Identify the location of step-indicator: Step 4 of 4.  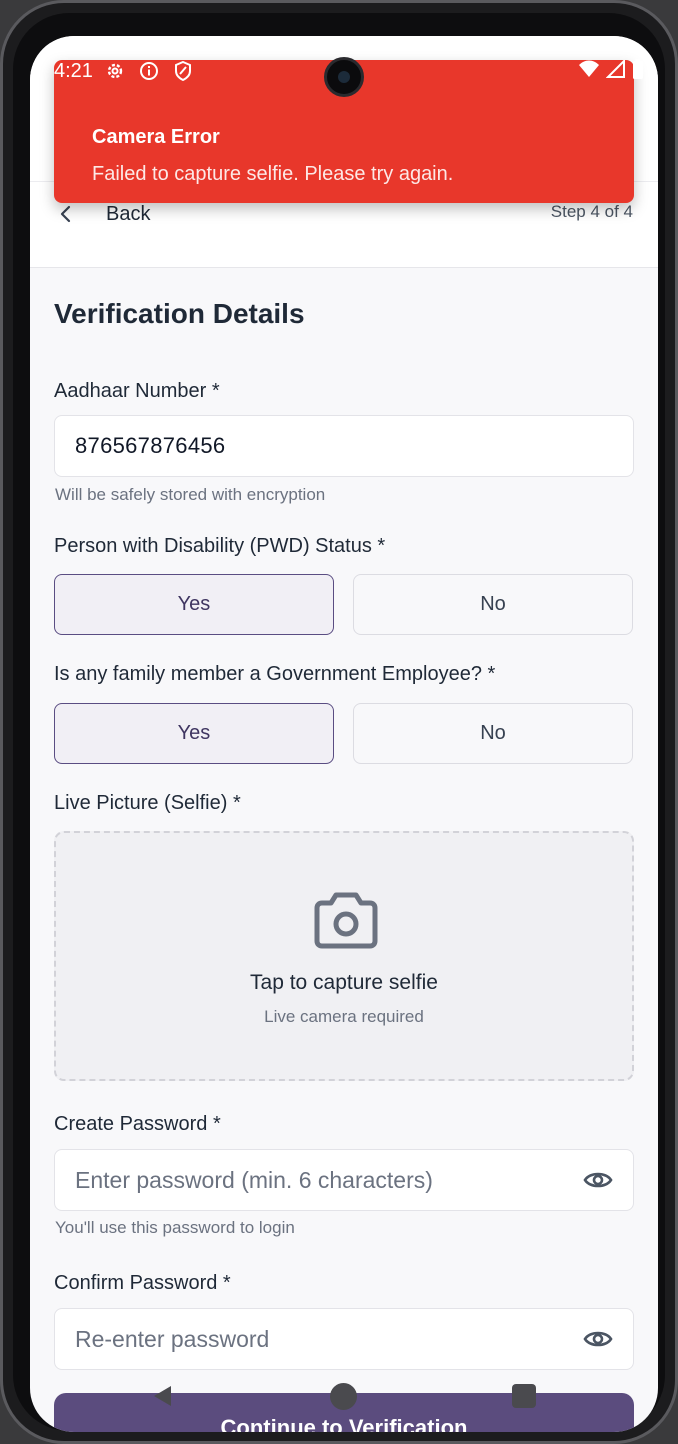
(591, 211).